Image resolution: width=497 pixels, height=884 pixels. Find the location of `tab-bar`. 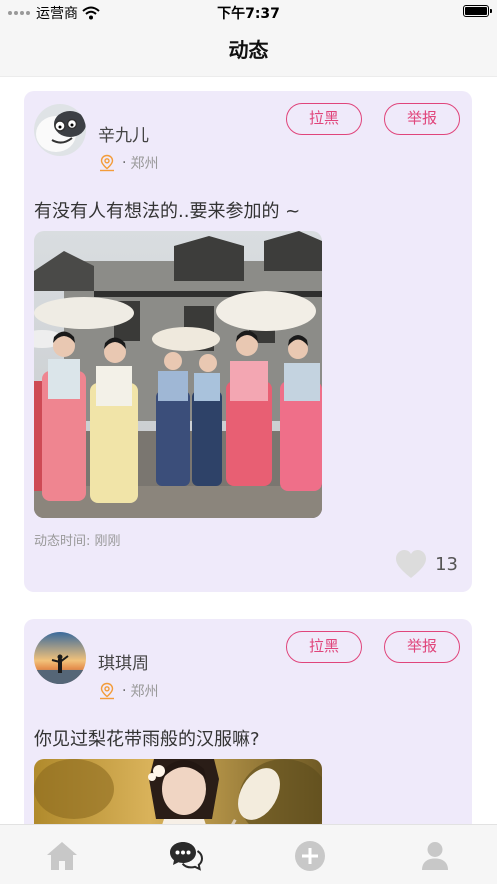

tab-bar is located at coordinates (248, 854).